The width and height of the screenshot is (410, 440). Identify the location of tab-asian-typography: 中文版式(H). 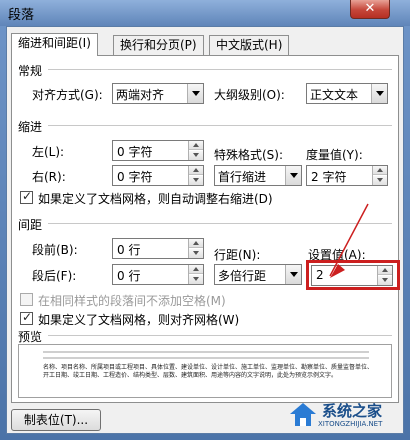
(249, 45).